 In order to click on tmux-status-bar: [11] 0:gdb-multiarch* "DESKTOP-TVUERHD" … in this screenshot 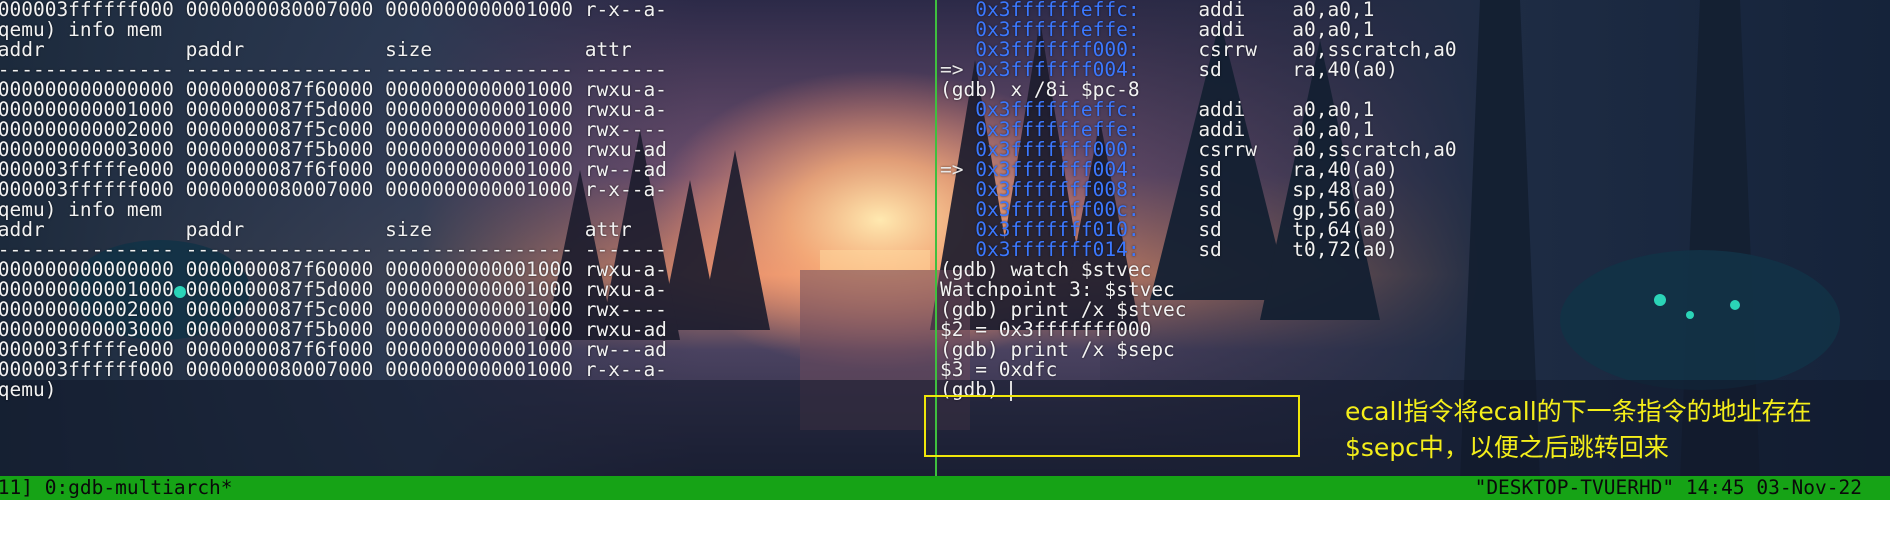, I will do `click(945, 488)`.